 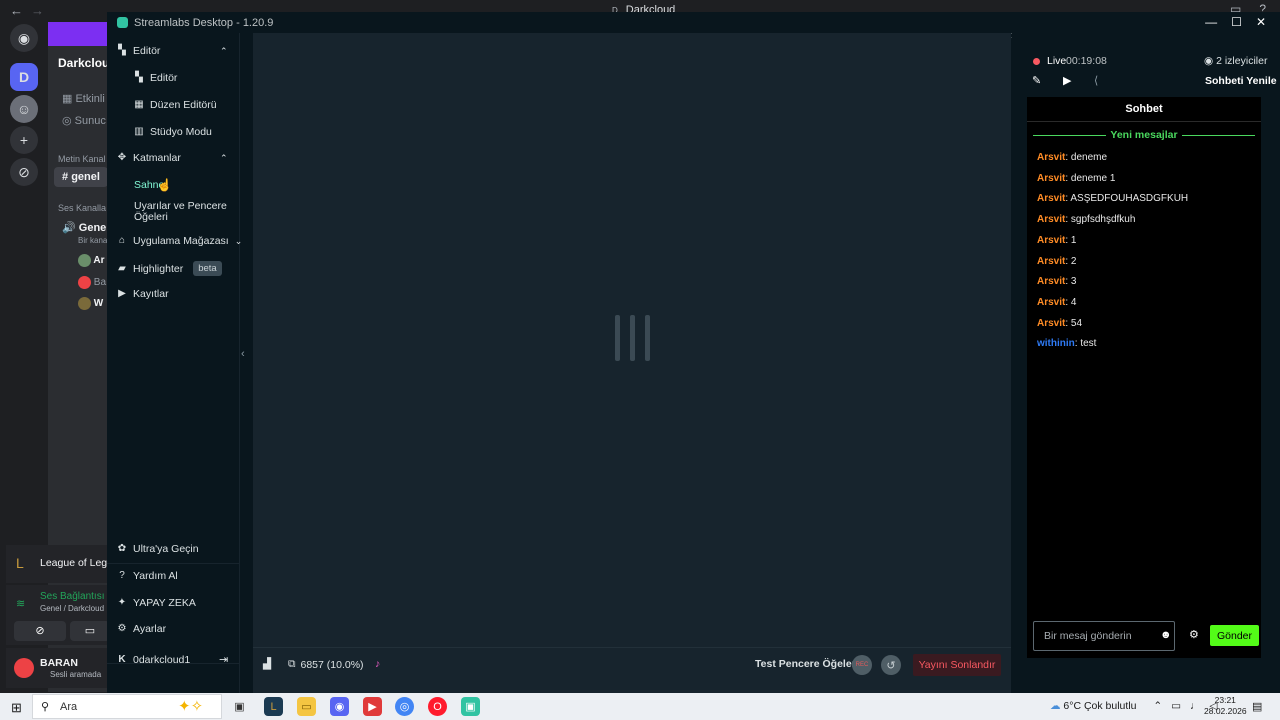 What do you see at coordinates (24, 109) in the screenshot?
I see `server-avatar: ☺` at bounding box center [24, 109].